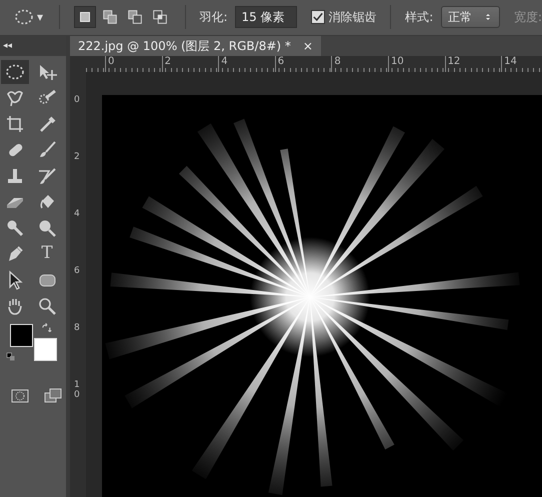  I want to click on magnifier-icon, so click(47, 228).